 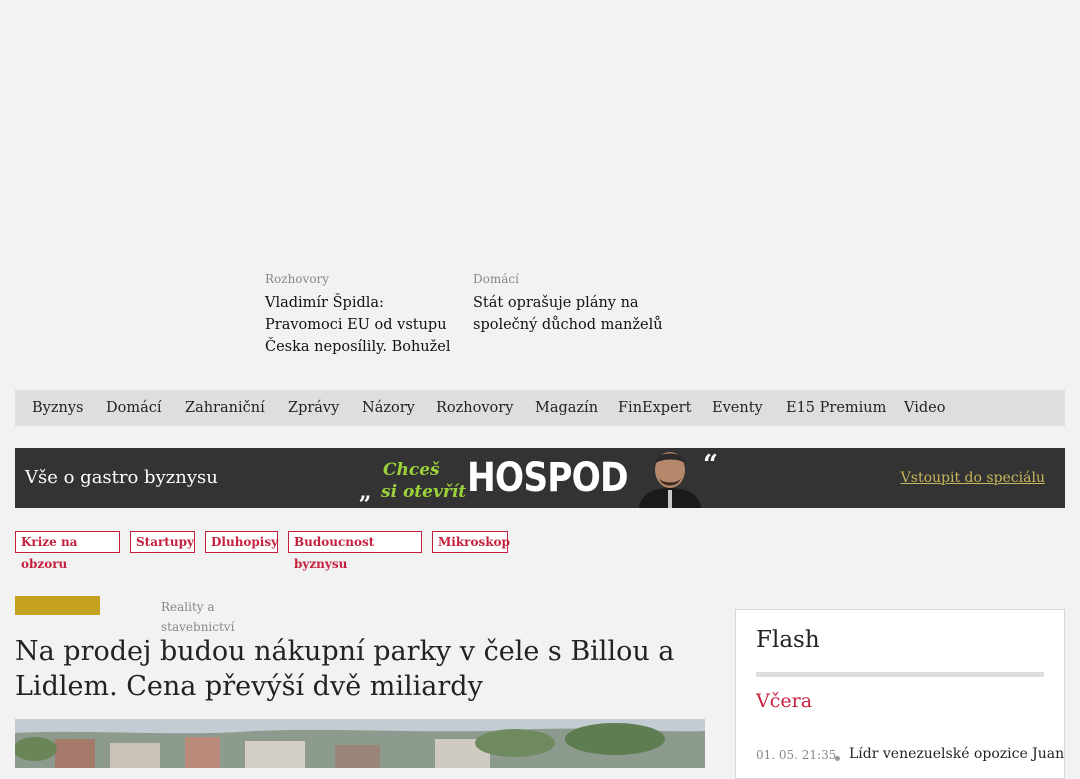 I want to click on tag-dluhopisy: Dluhopisy, so click(x=241, y=542).